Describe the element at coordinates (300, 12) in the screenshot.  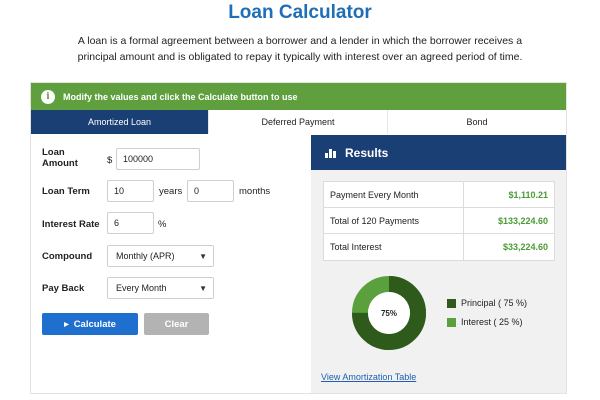
I see `page-title: Loan Calculator` at that location.